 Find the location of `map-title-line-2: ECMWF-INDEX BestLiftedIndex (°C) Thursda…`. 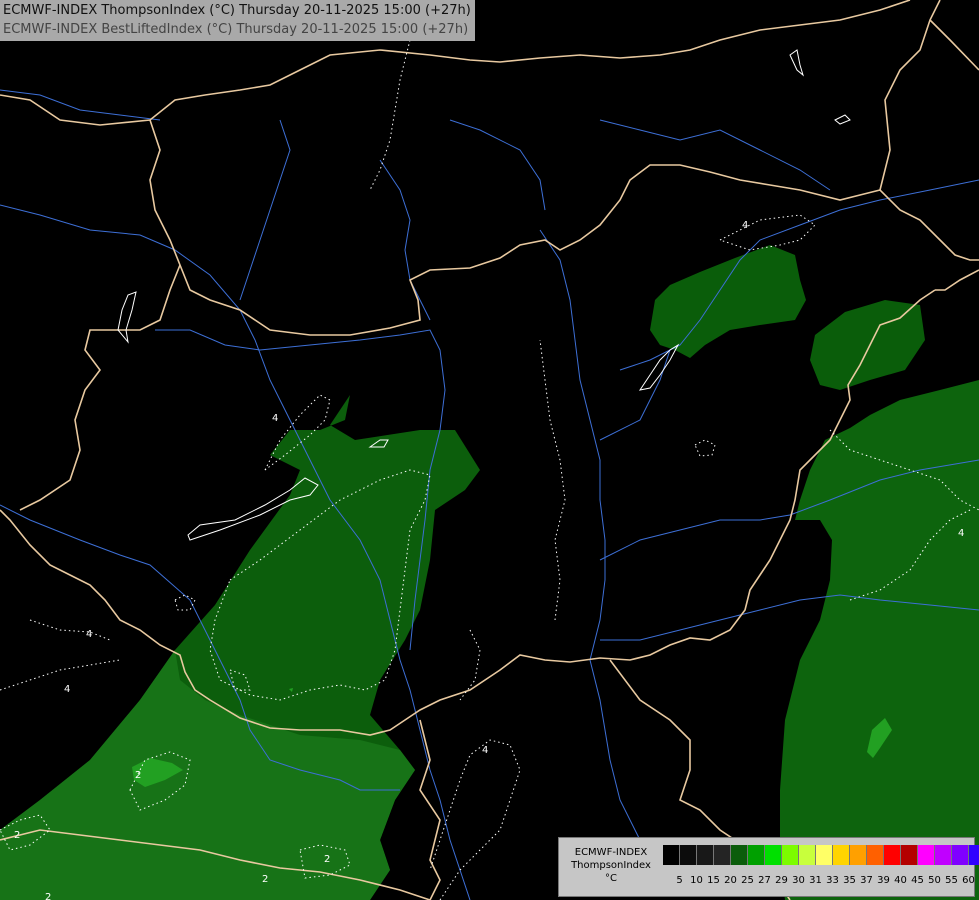

map-title-line-2: ECMWF-INDEX BestLiftedIndex (°C) Thursda… is located at coordinates (236, 29).